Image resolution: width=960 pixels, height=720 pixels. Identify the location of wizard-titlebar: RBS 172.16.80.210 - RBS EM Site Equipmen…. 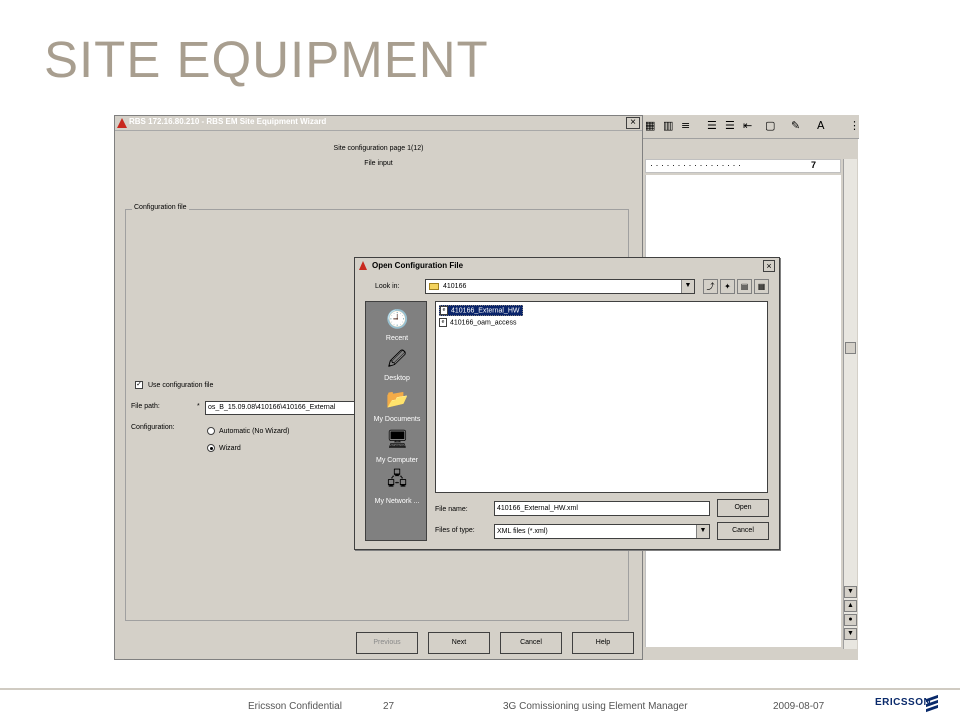
(378, 123).